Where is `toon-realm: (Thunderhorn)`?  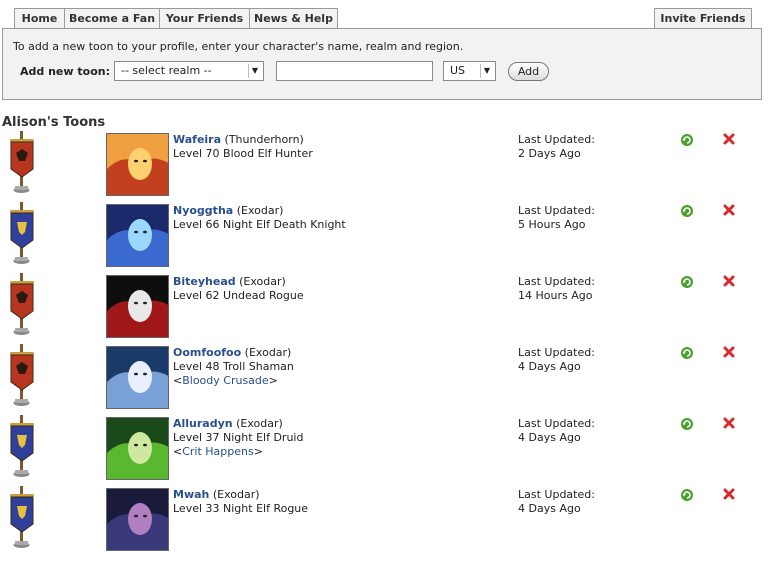
toon-realm: (Thunderhorn) is located at coordinates (264, 139).